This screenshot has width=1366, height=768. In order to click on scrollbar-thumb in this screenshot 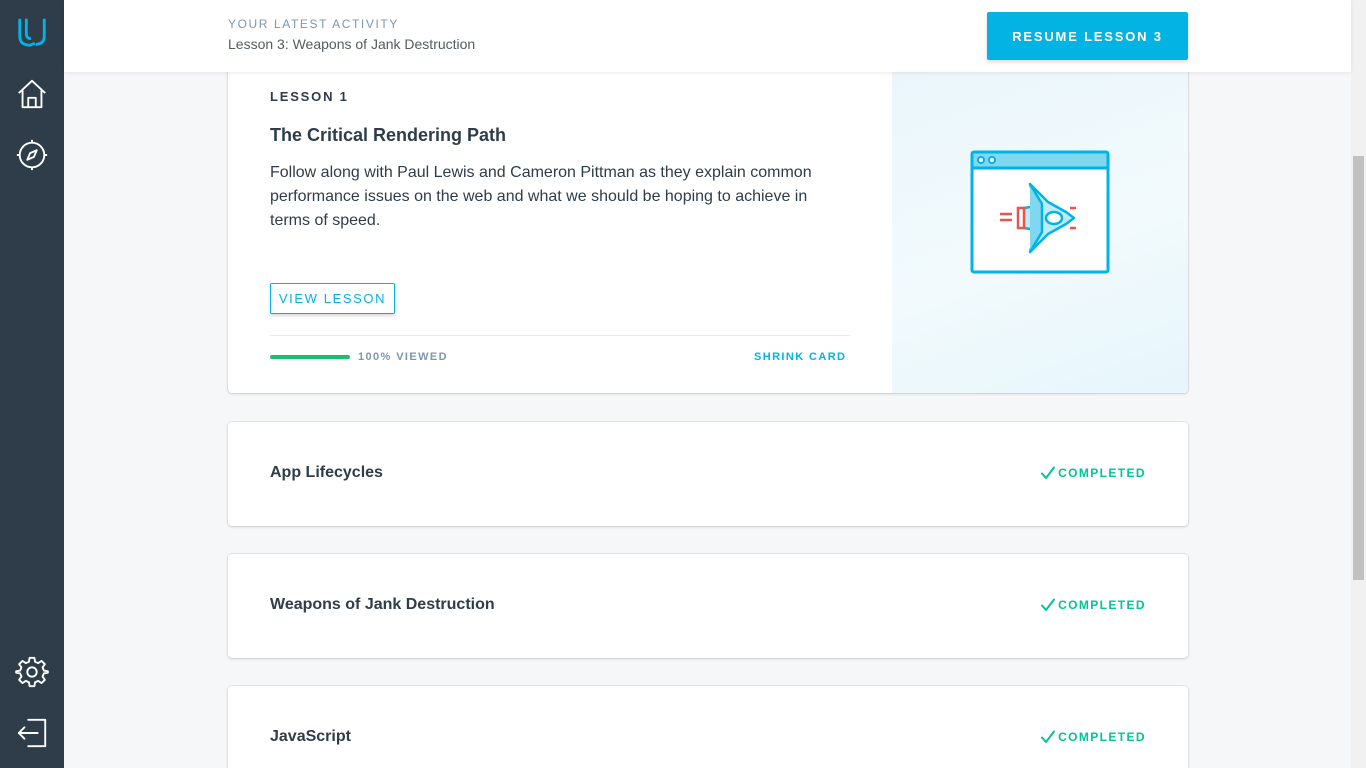, I will do `click(1358, 368)`.